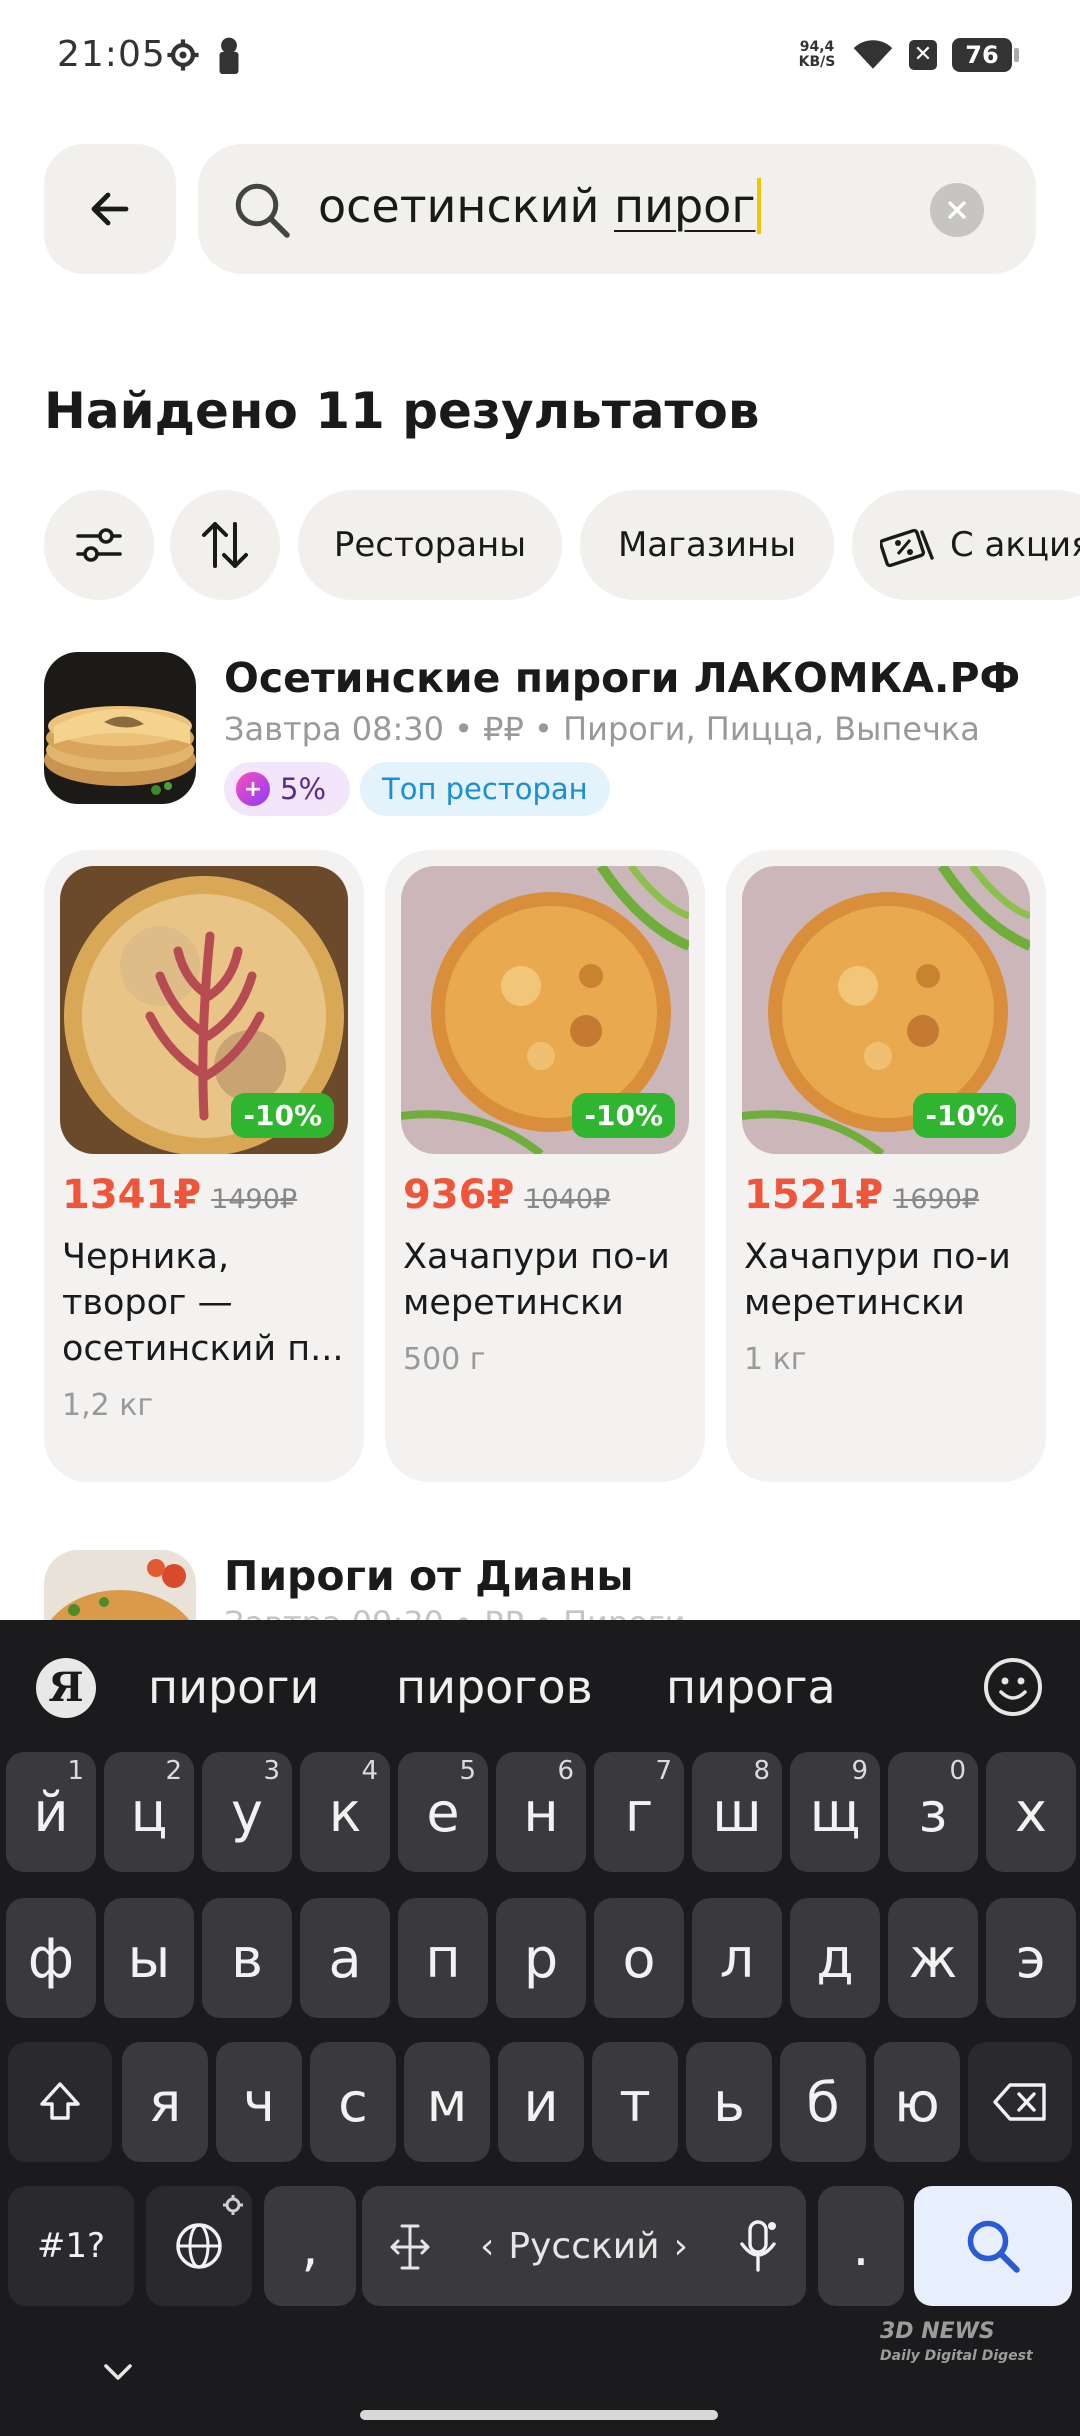 This screenshot has height=2436, width=1080. Describe the element at coordinates (459, 1195) in the screenshot. I see `price-current: 936₽` at that location.